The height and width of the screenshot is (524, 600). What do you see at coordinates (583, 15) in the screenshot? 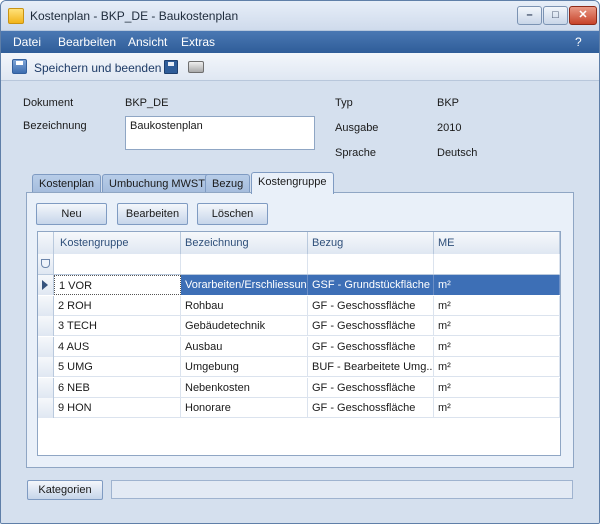
I see `close-button: ✕` at bounding box center [583, 15].